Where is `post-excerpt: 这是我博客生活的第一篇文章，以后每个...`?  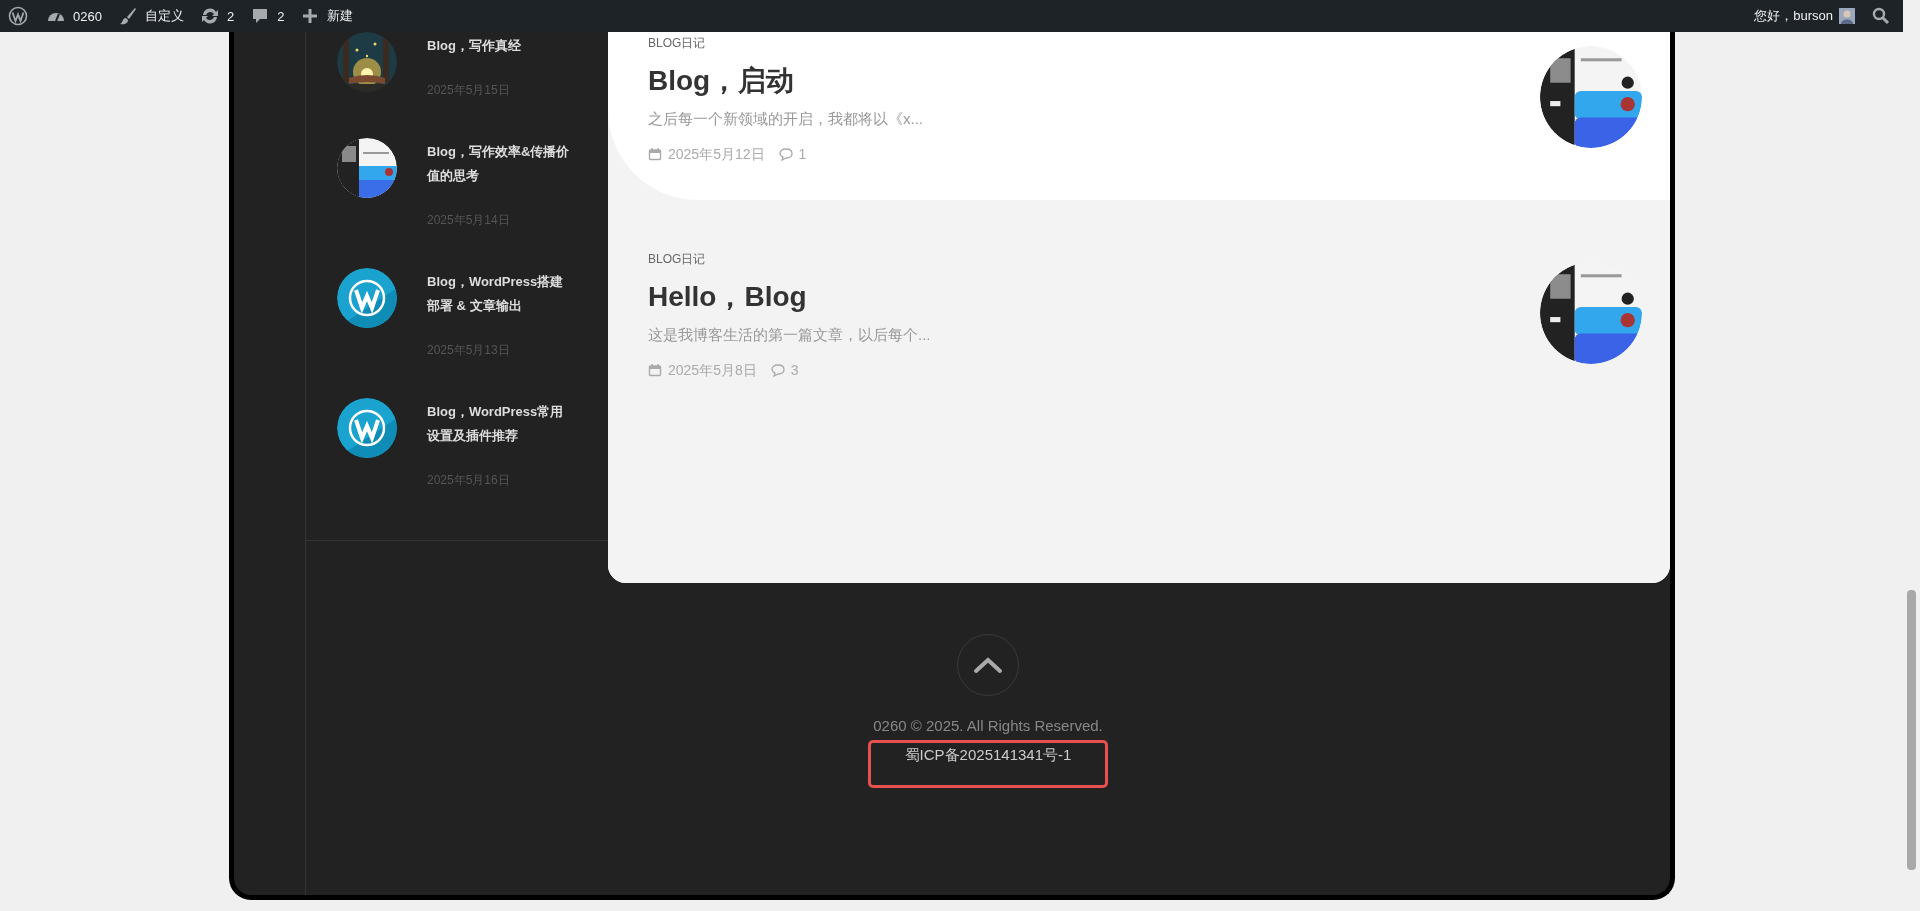 post-excerpt: 这是我博客生活的第一篇文章，以后每个... is located at coordinates (789, 335).